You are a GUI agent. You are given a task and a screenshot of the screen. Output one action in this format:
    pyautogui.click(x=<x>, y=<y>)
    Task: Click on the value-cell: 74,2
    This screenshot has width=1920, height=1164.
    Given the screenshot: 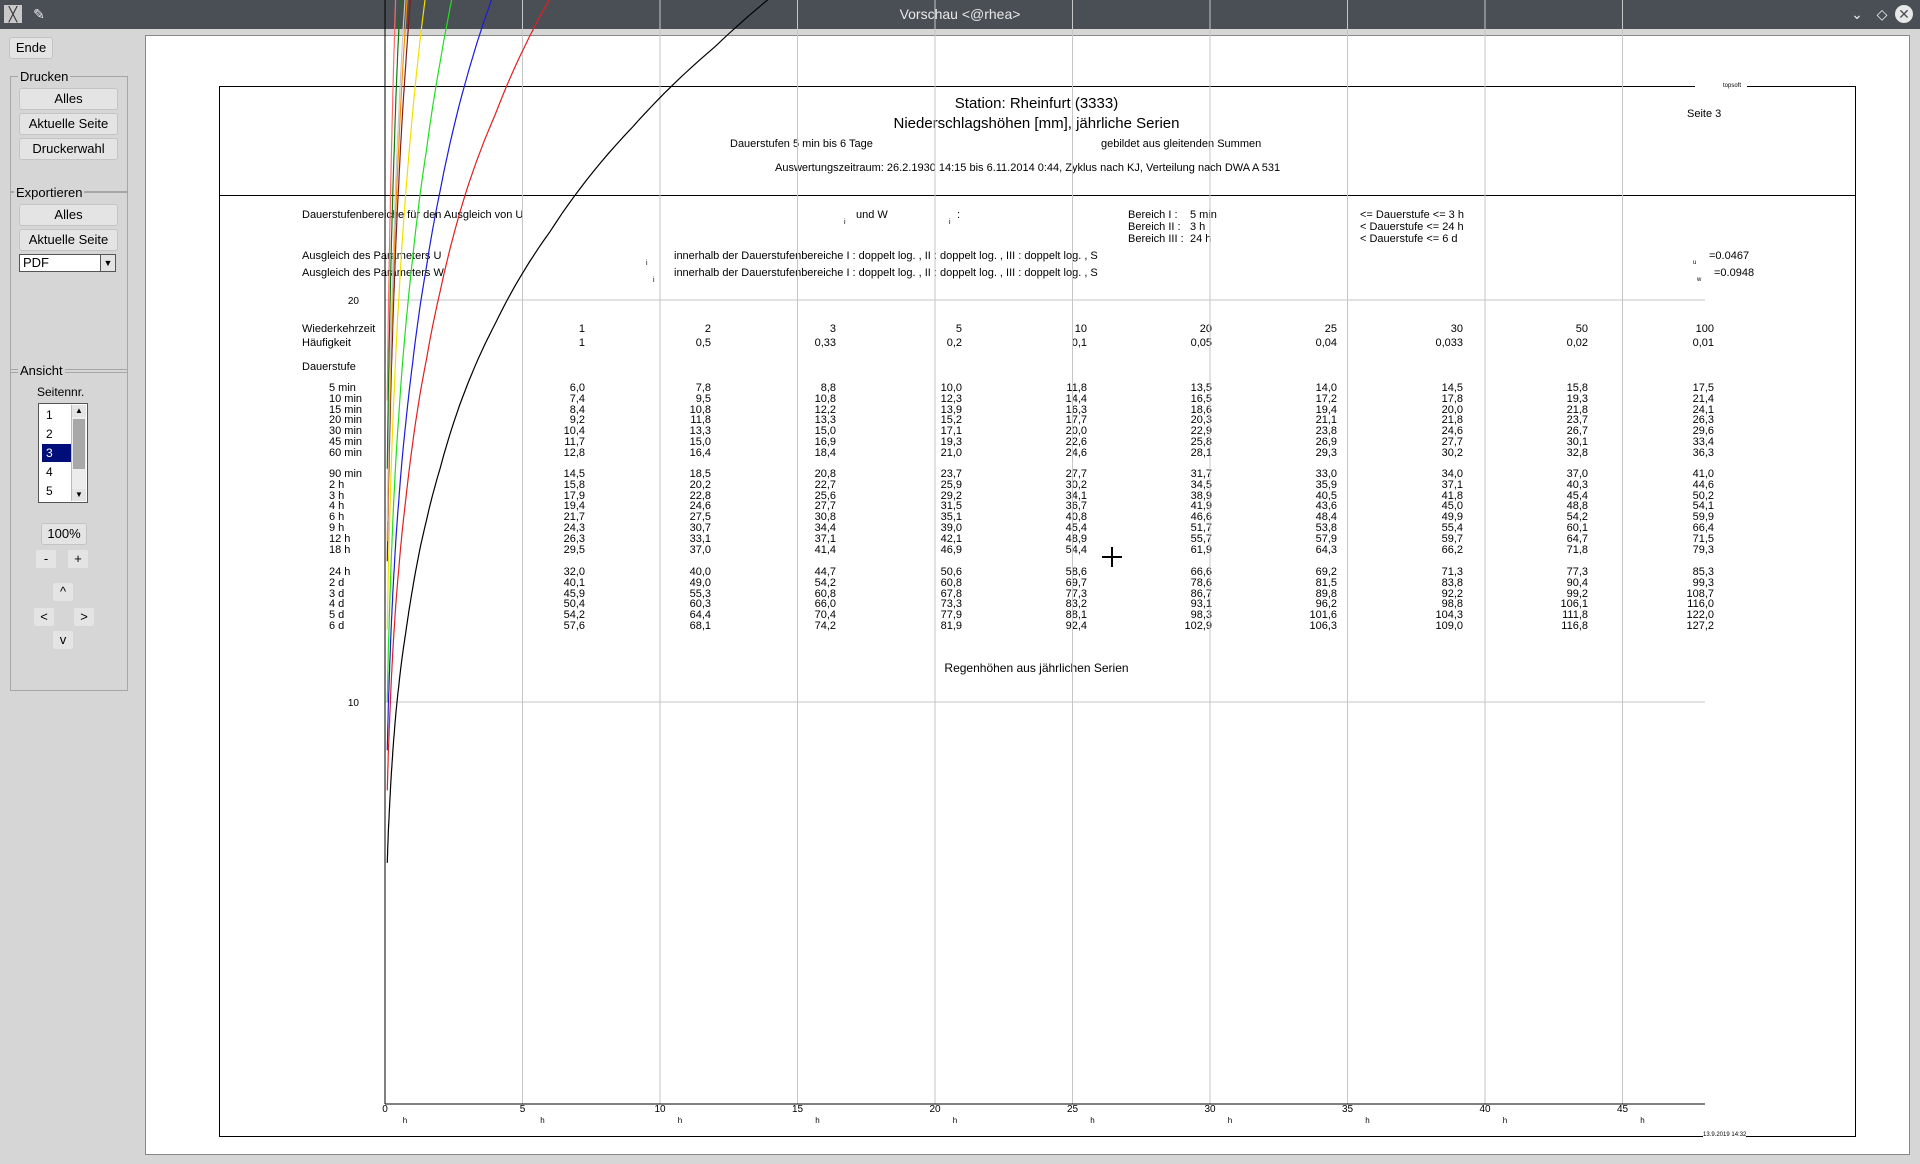 What is the action you would take?
    pyautogui.click(x=825, y=626)
    